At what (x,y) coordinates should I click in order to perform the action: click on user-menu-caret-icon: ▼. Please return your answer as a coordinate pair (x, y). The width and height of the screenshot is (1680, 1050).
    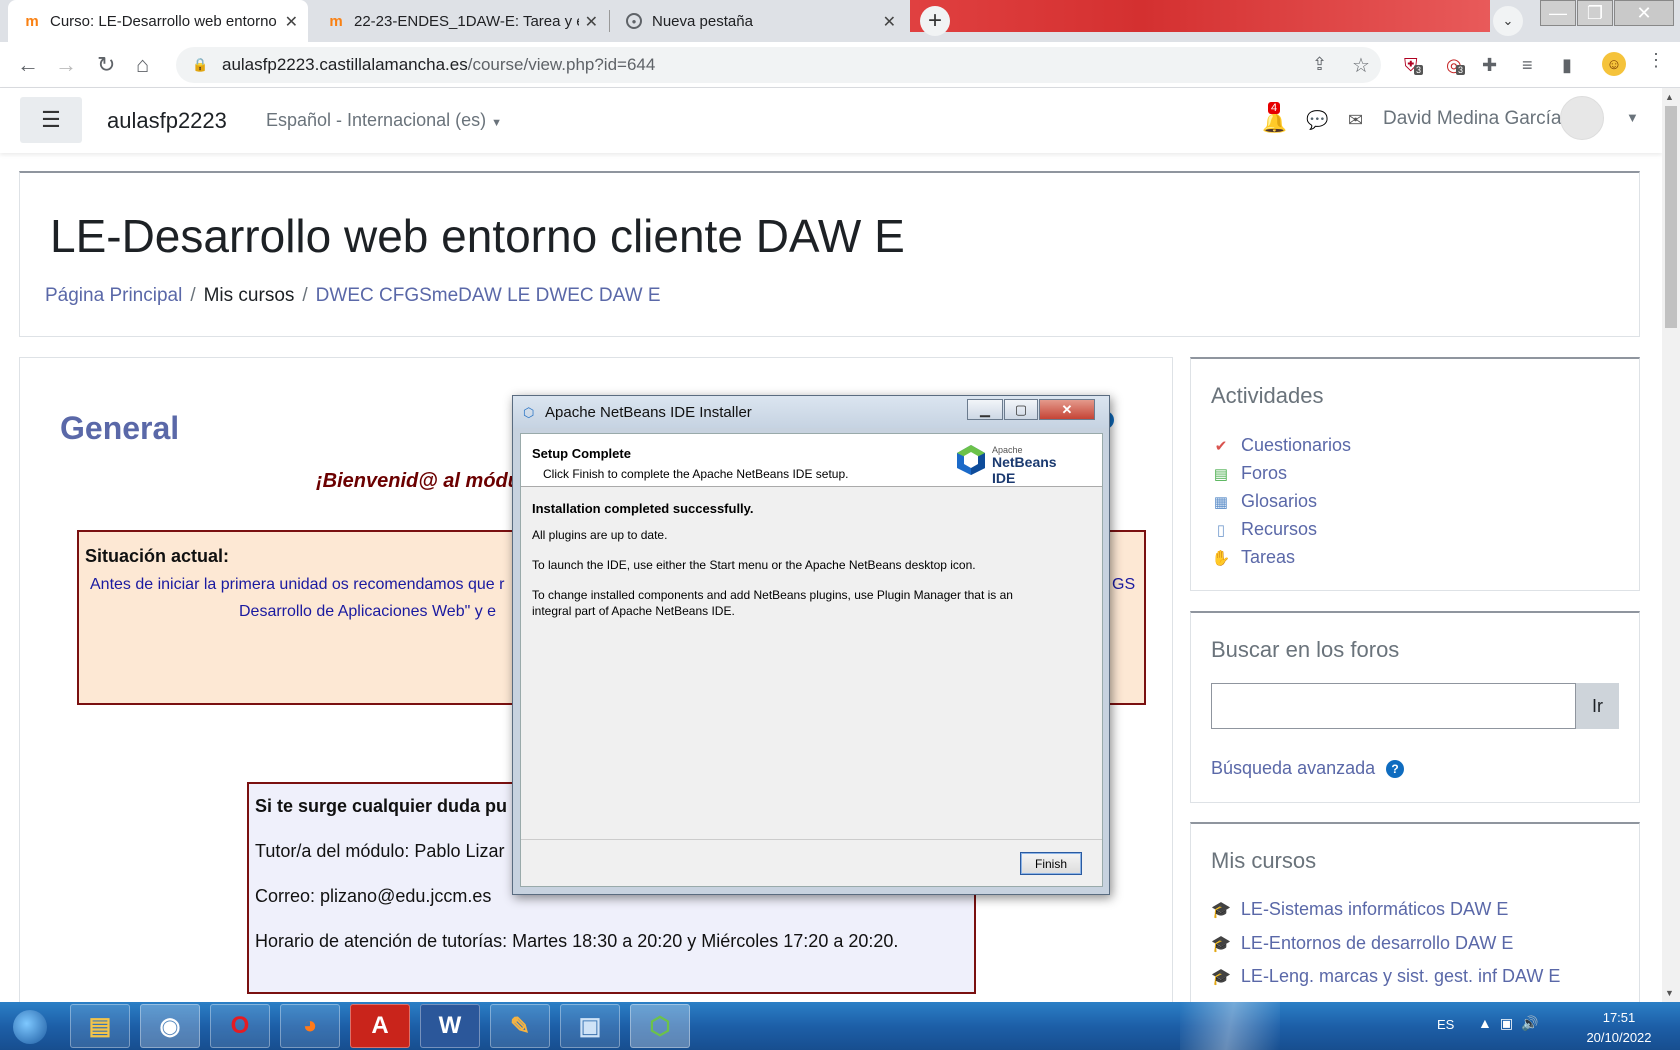
    Looking at the image, I should click on (1632, 117).